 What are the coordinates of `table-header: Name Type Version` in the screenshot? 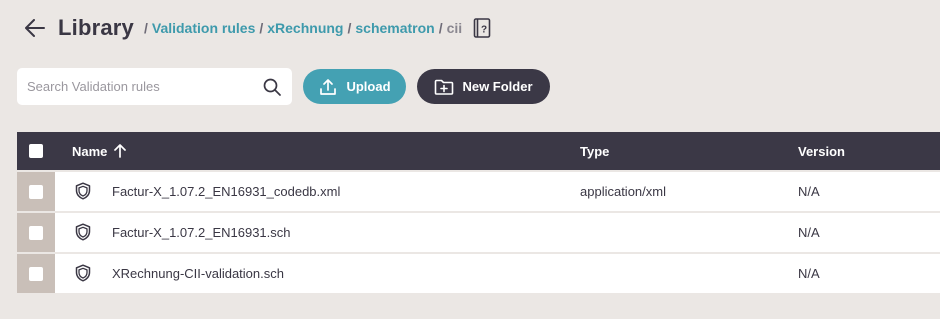 It's located at (478, 151).